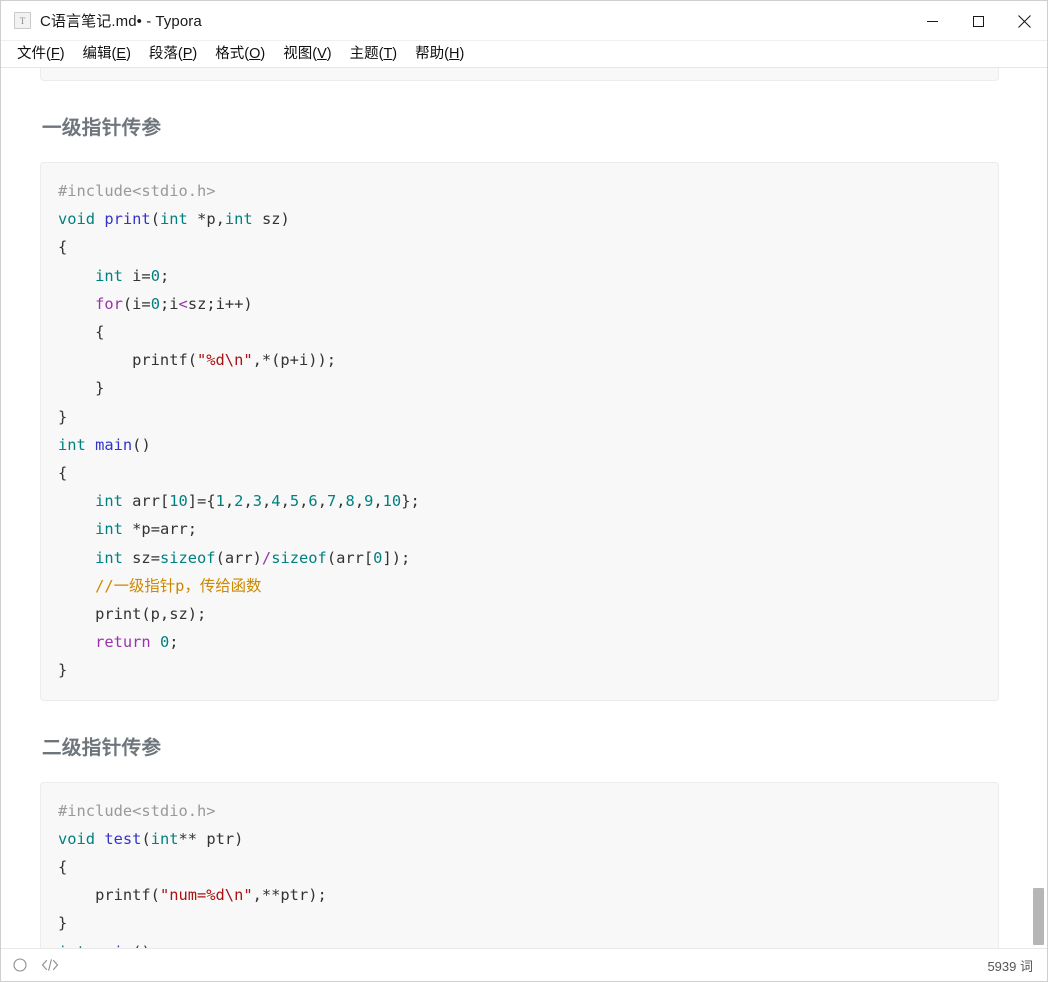  What do you see at coordinates (230, 53) in the screenshot?
I see `menu-label-format: 格式` at bounding box center [230, 53].